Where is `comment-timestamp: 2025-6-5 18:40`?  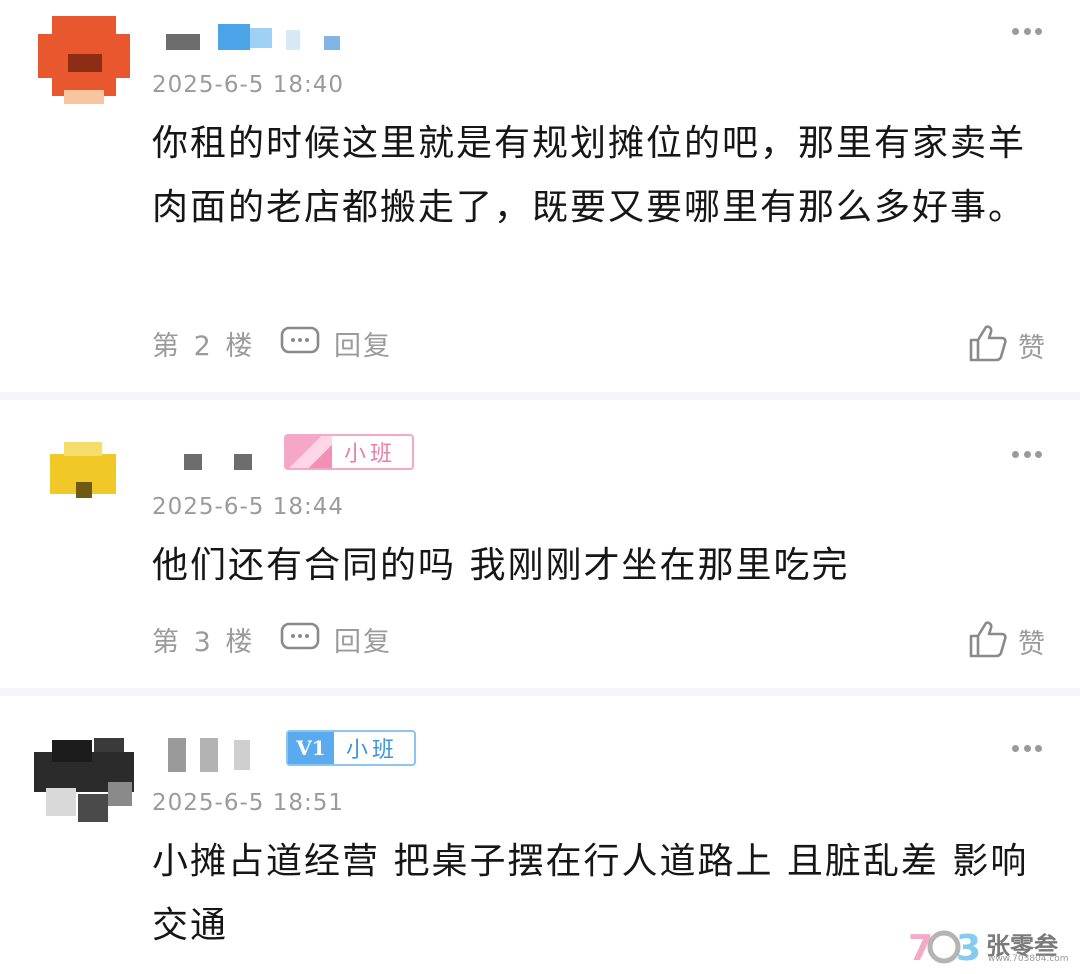 comment-timestamp: 2025-6-5 18:40 is located at coordinates (248, 85).